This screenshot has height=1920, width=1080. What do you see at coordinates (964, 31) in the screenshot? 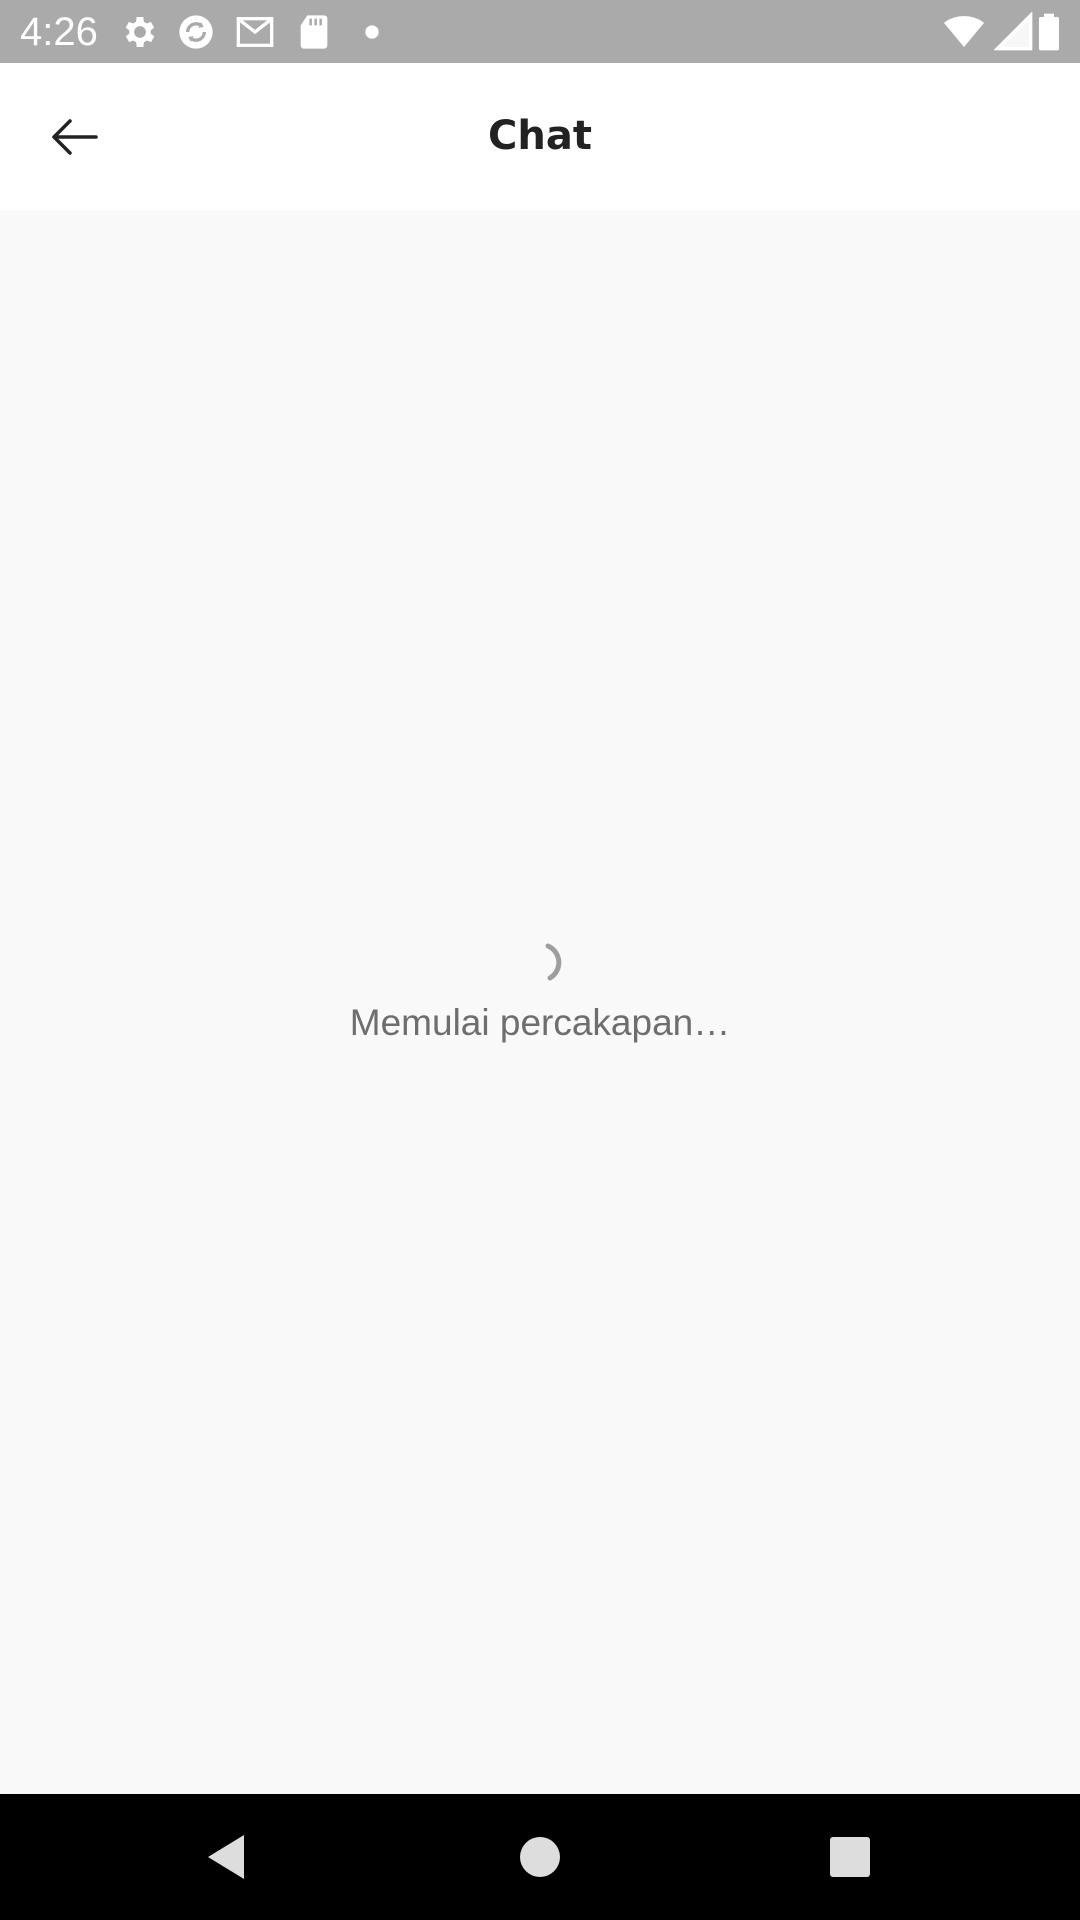
I see `wifi-icon` at bounding box center [964, 31].